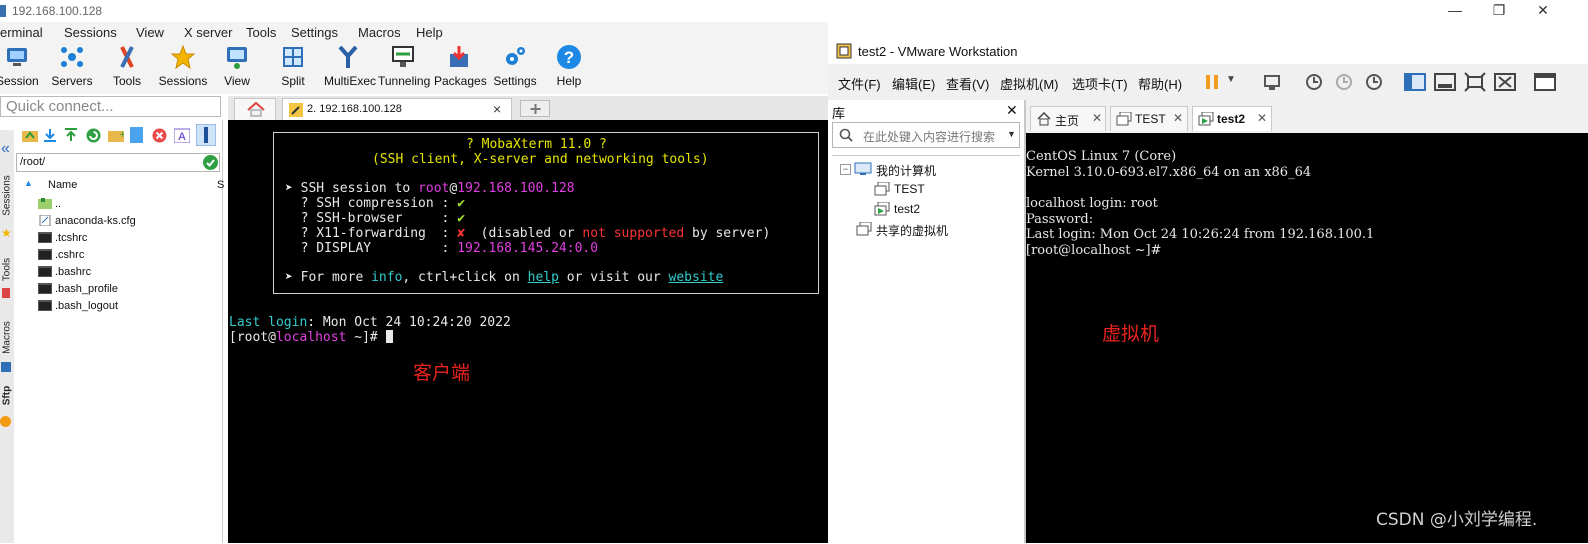 The height and width of the screenshot is (544, 1588). I want to click on fullscreen-icon, so click(1475, 82).